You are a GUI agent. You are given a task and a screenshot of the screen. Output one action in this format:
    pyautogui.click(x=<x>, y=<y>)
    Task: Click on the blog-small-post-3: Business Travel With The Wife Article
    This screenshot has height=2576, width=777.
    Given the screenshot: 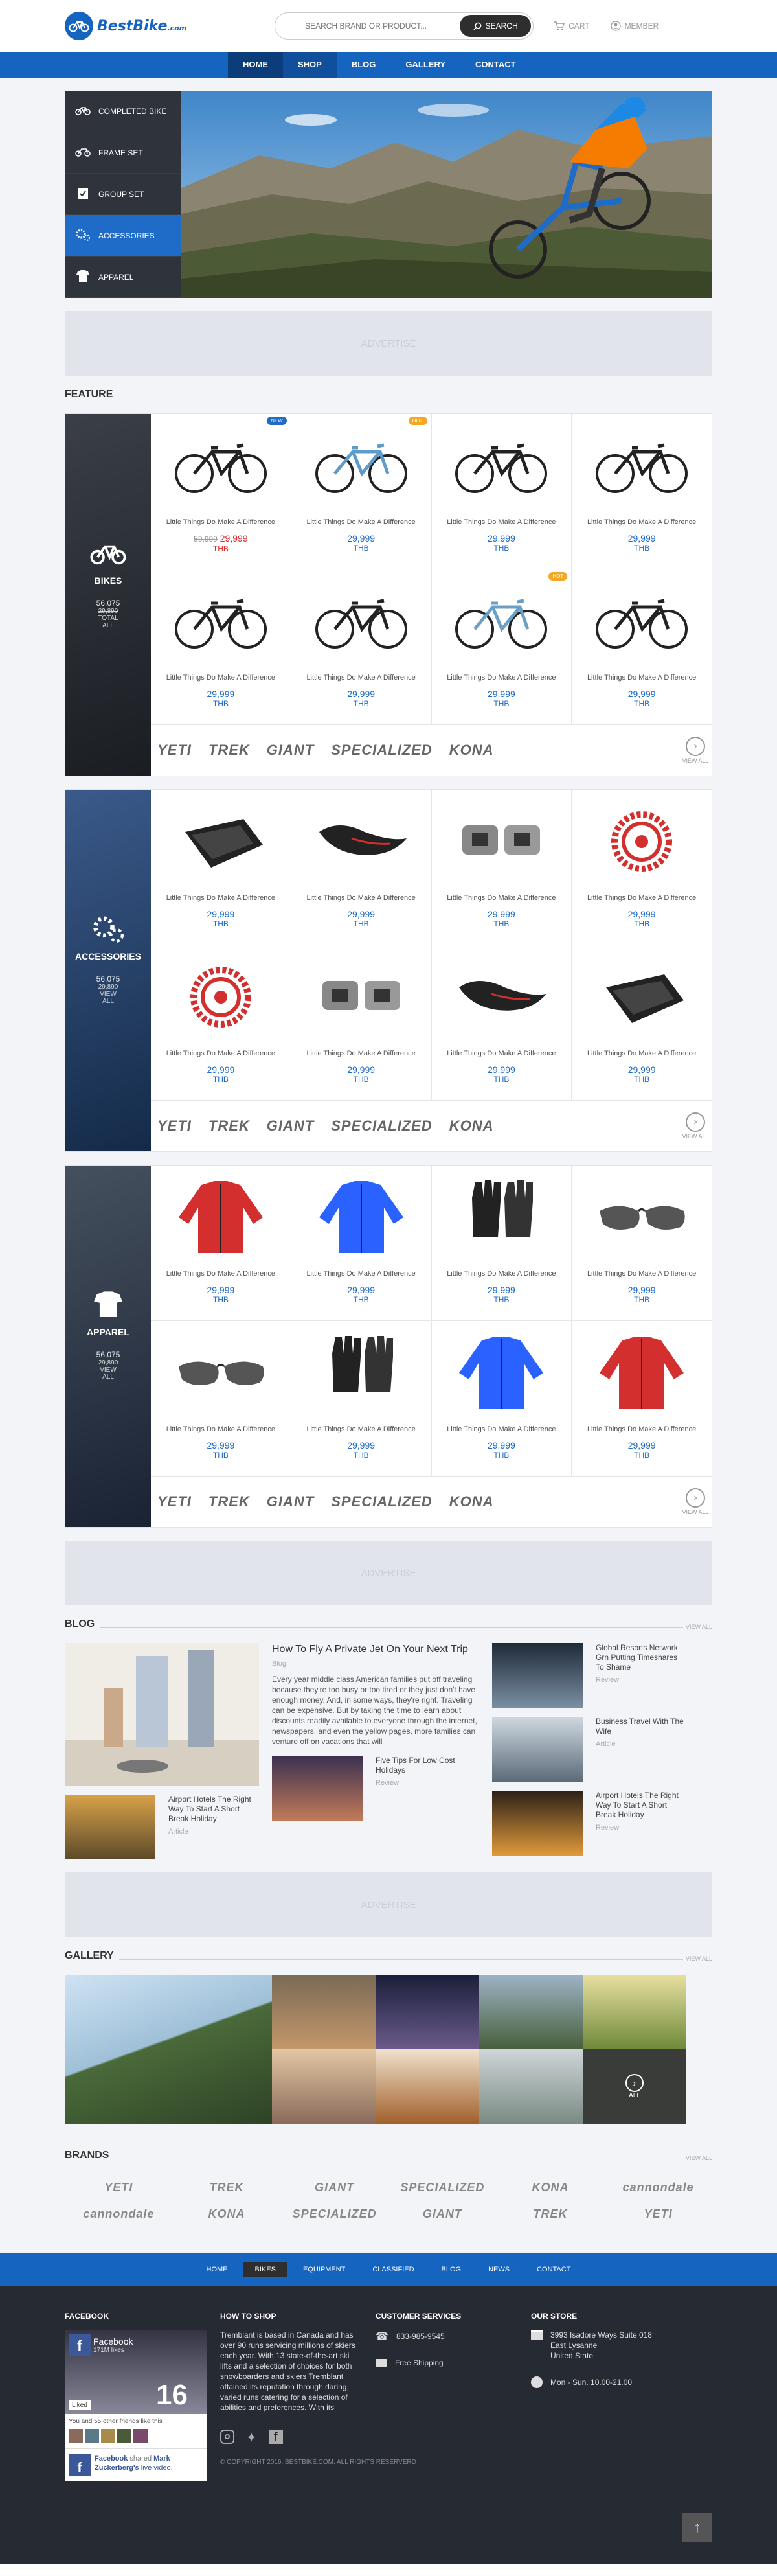 What is the action you would take?
    pyautogui.click(x=589, y=1750)
    